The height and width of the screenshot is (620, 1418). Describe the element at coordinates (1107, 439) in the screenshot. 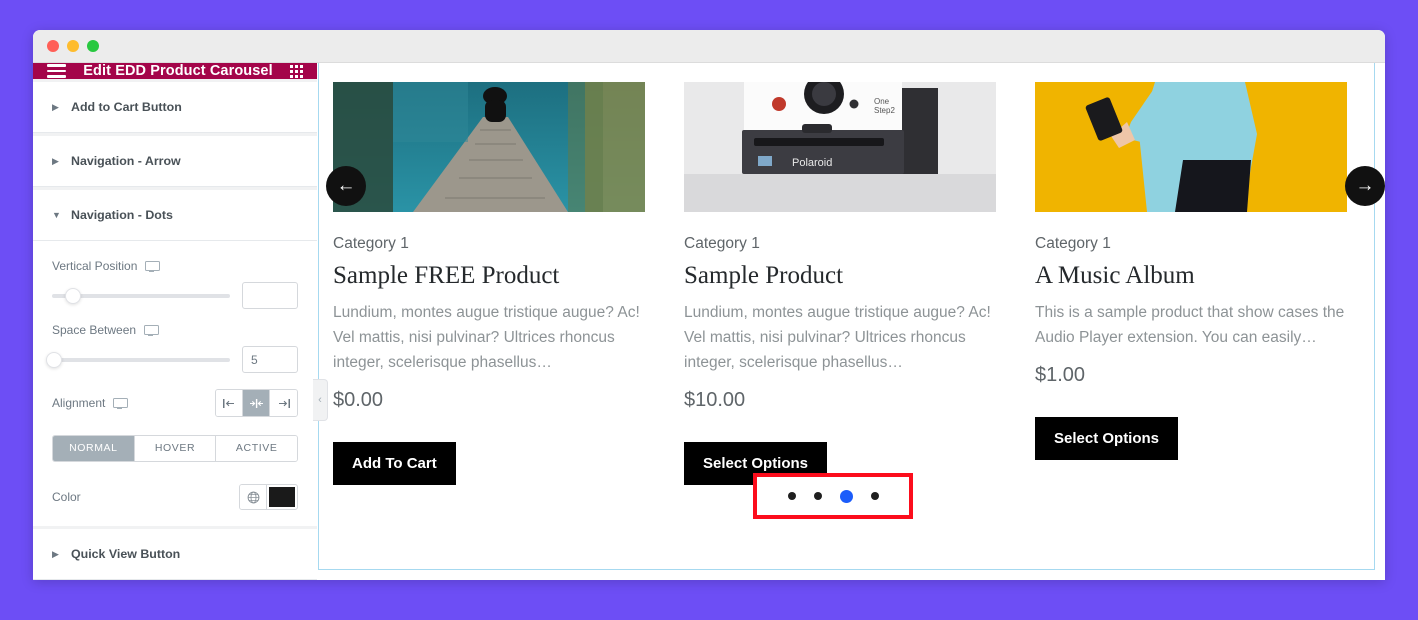

I see `select-options-button: Select Options` at that location.